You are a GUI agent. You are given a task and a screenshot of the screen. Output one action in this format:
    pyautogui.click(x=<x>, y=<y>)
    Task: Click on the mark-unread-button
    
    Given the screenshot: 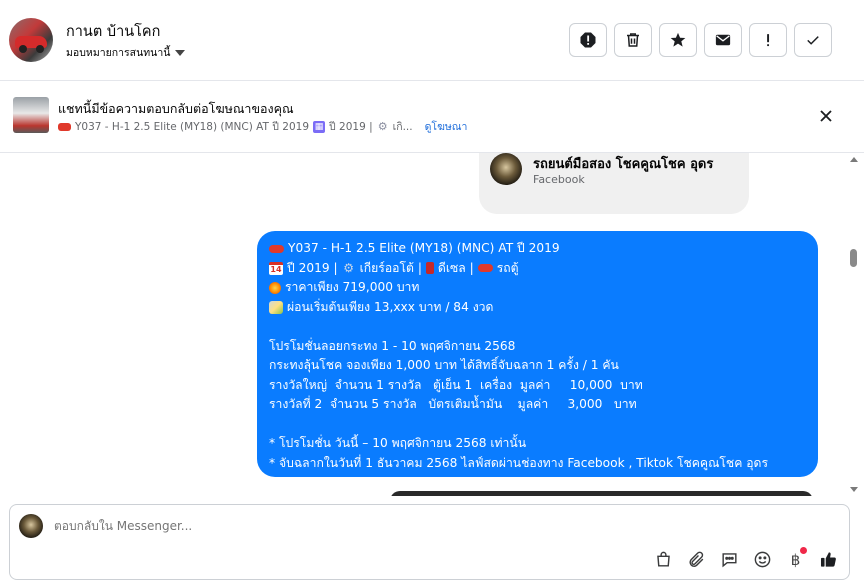 What is the action you would take?
    pyautogui.click(x=723, y=40)
    